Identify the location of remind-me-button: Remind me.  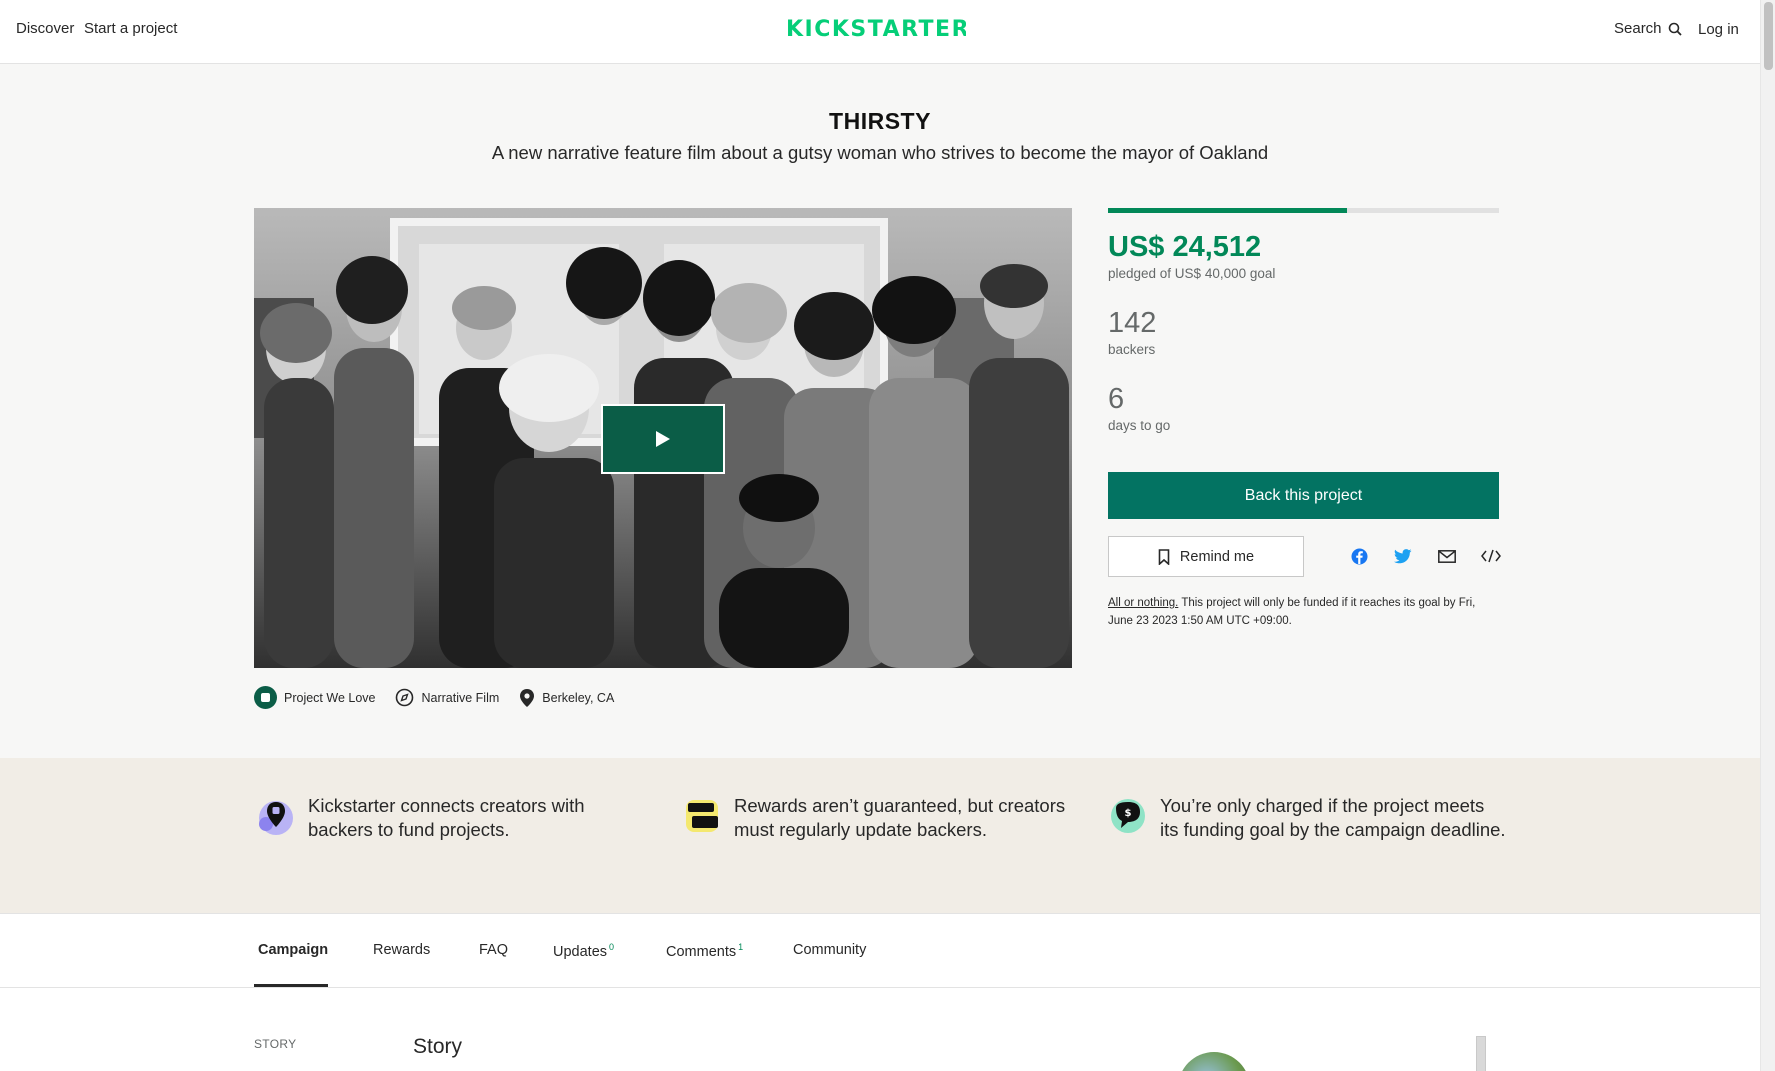
(1206, 556).